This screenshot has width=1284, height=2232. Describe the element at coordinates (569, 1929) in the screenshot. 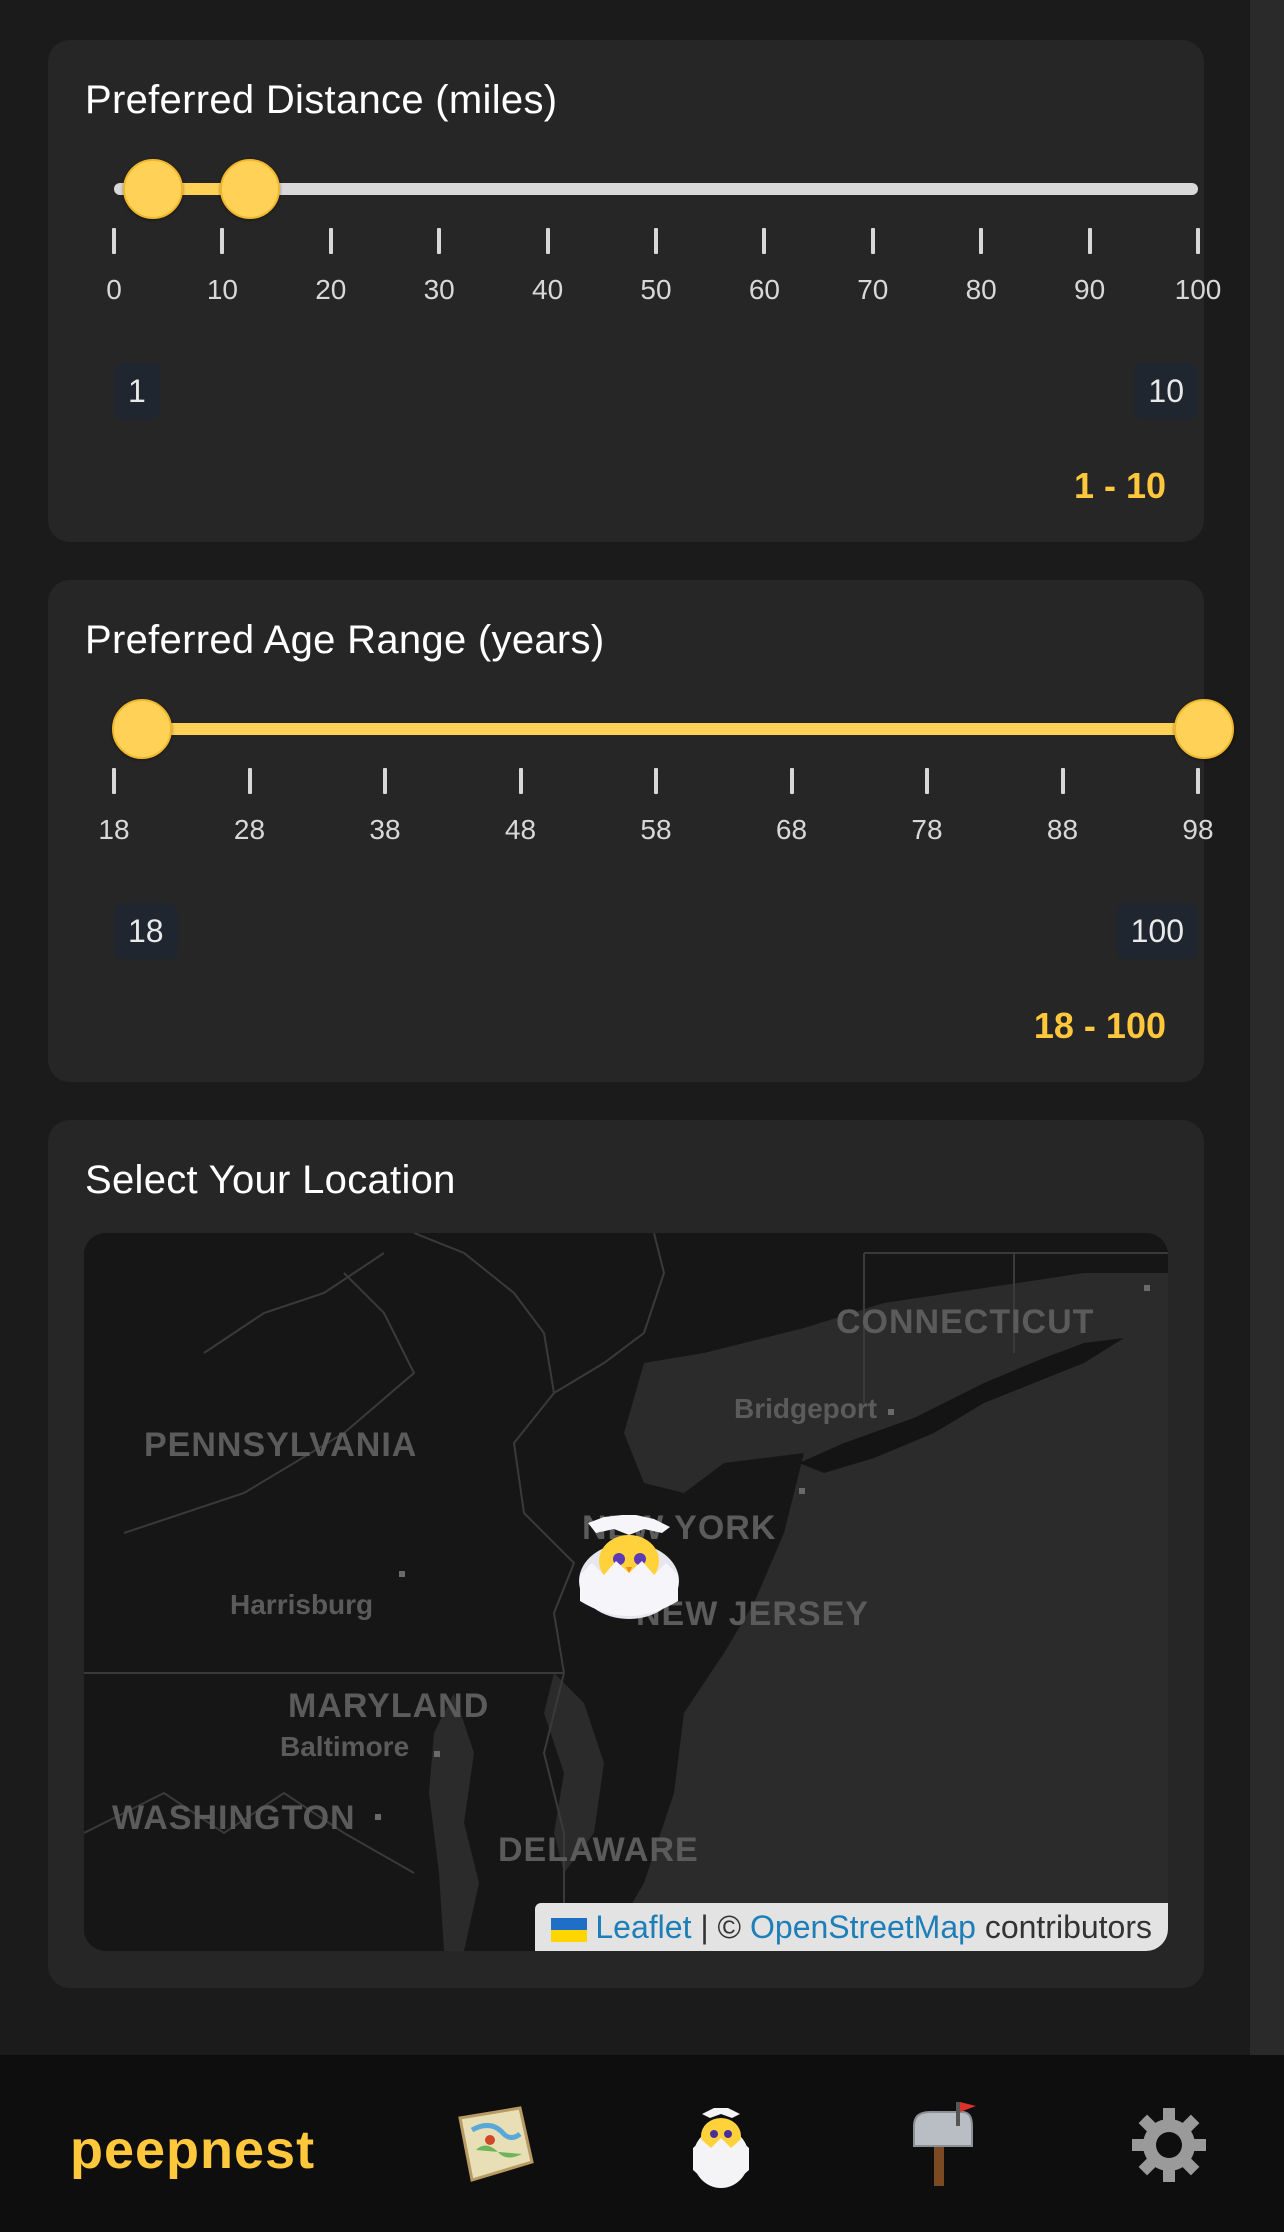

I see `ukraine-flag-icon` at that location.